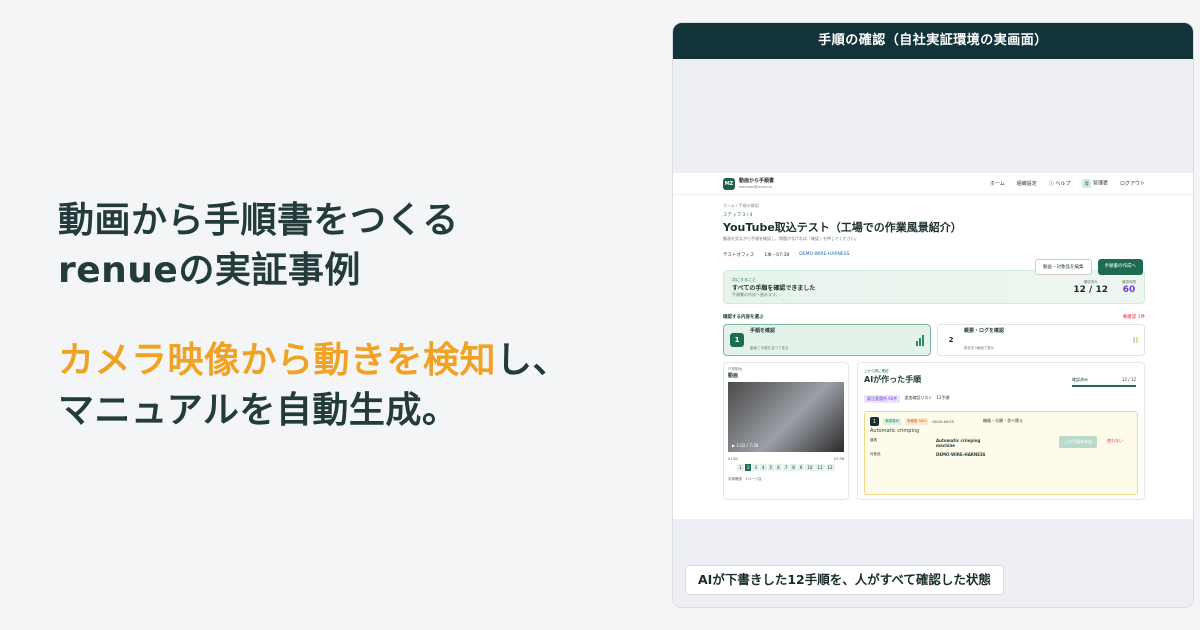 This screenshot has height=630, width=1200. What do you see at coordinates (358, 246) in the screenshot?
I see `hero-title: 動画から手順書をつくる renueの実証事例` at bounding box center [358, 246].